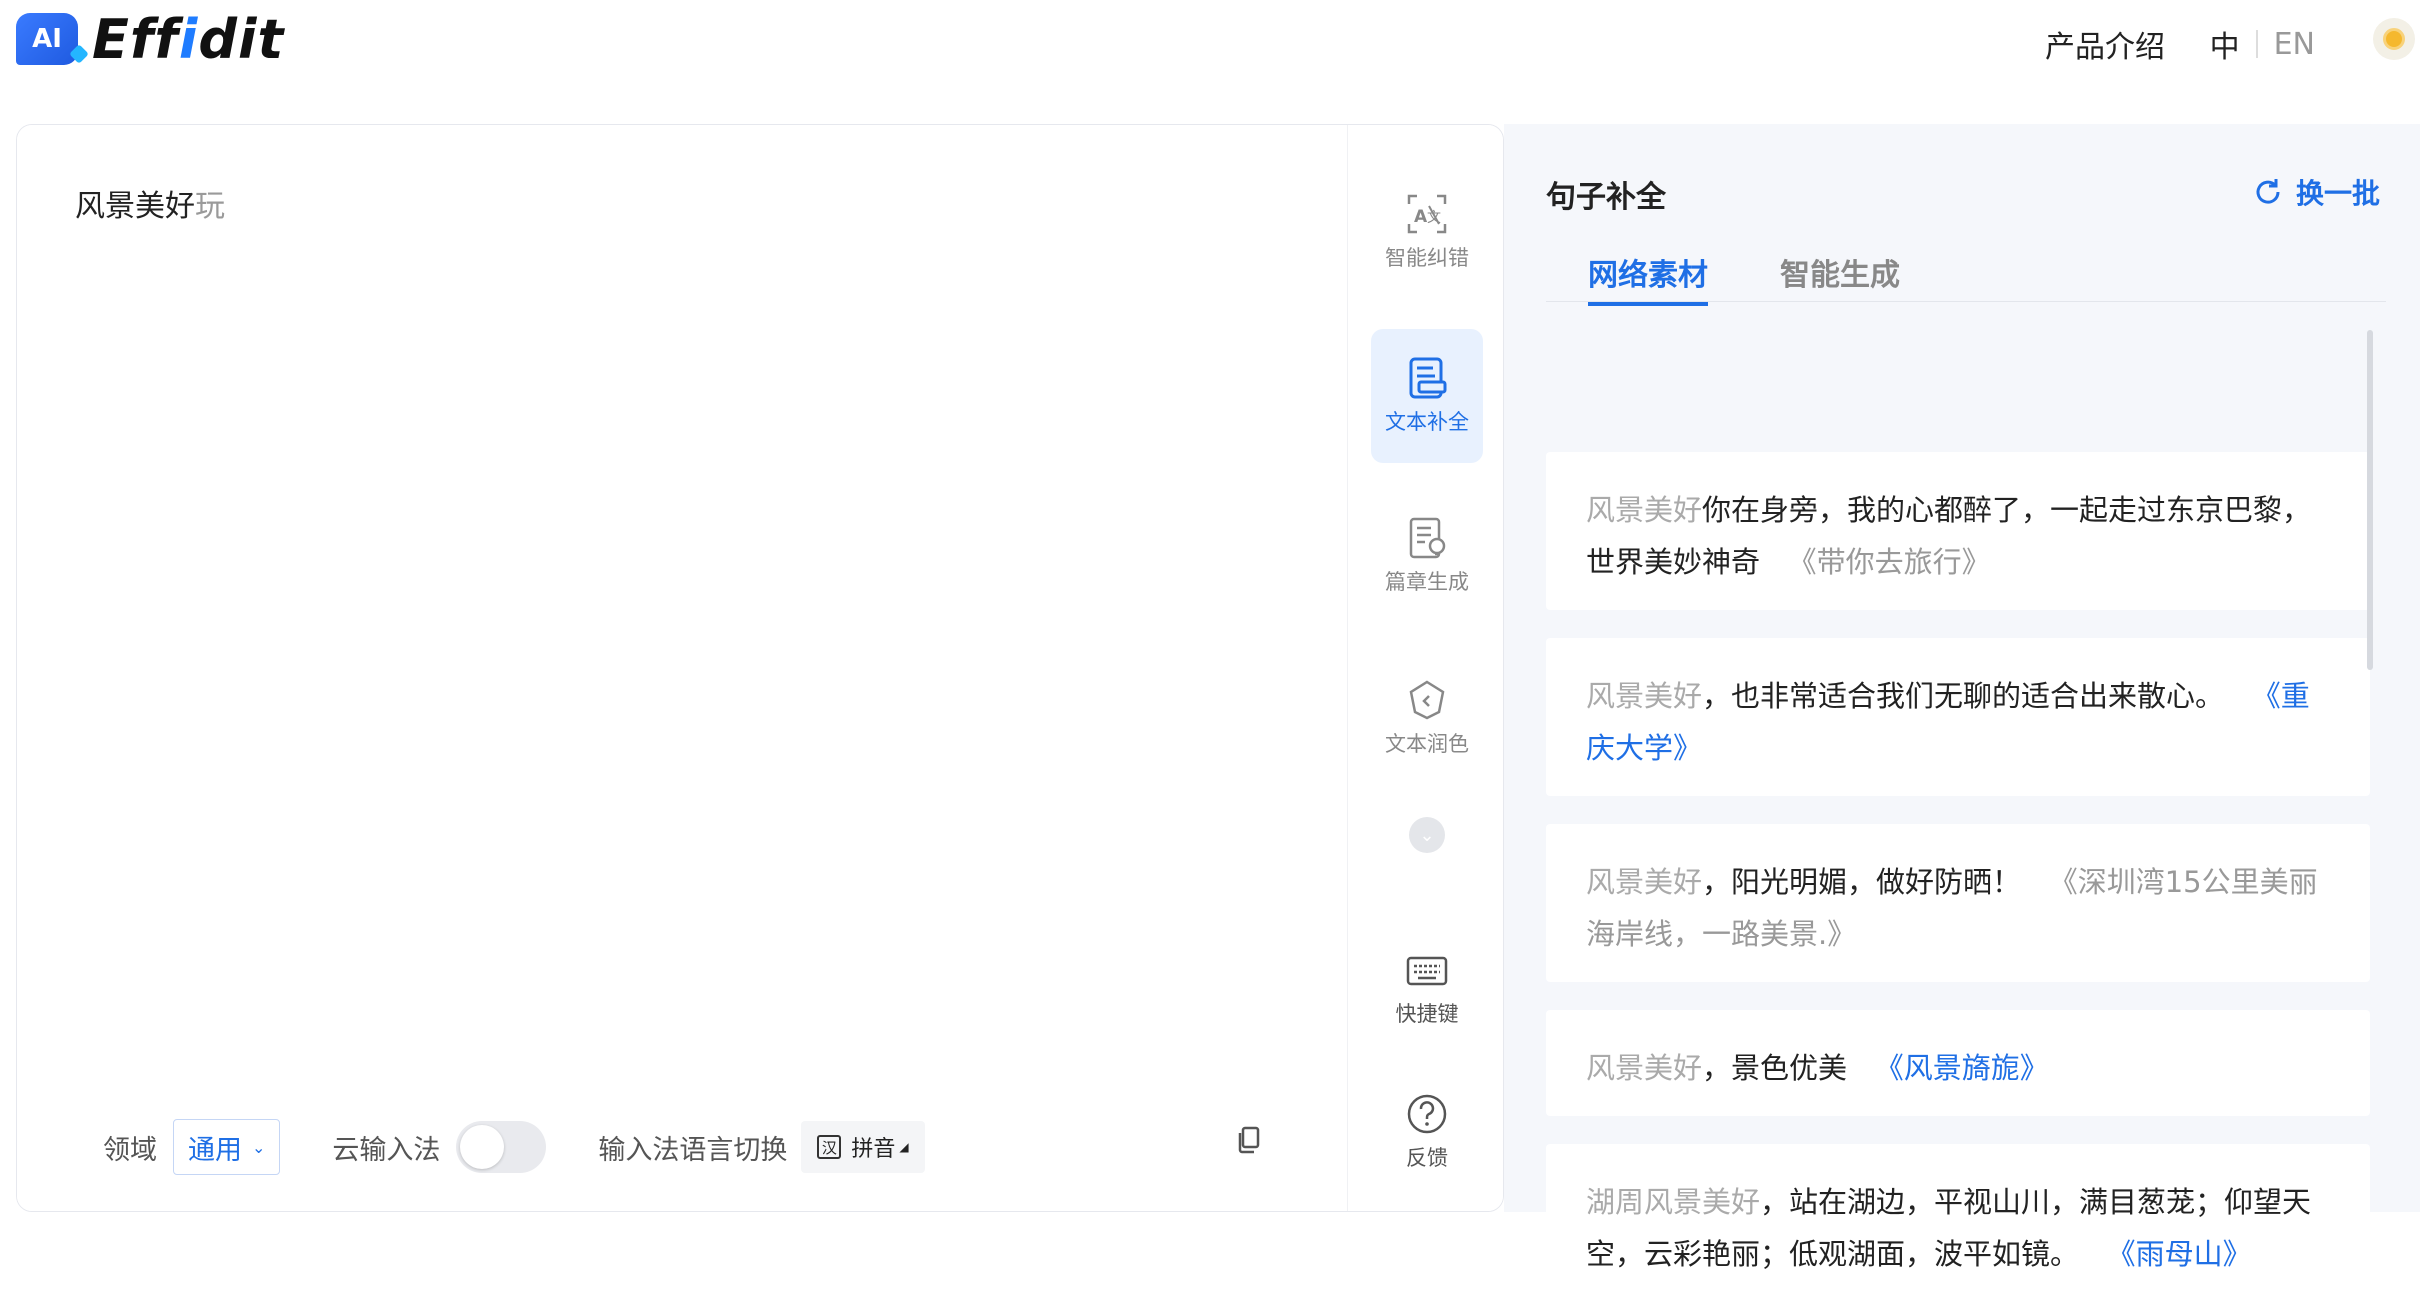 The image size is (2425, 1302). I want to click on copy-icon, so click(1249, 1140).